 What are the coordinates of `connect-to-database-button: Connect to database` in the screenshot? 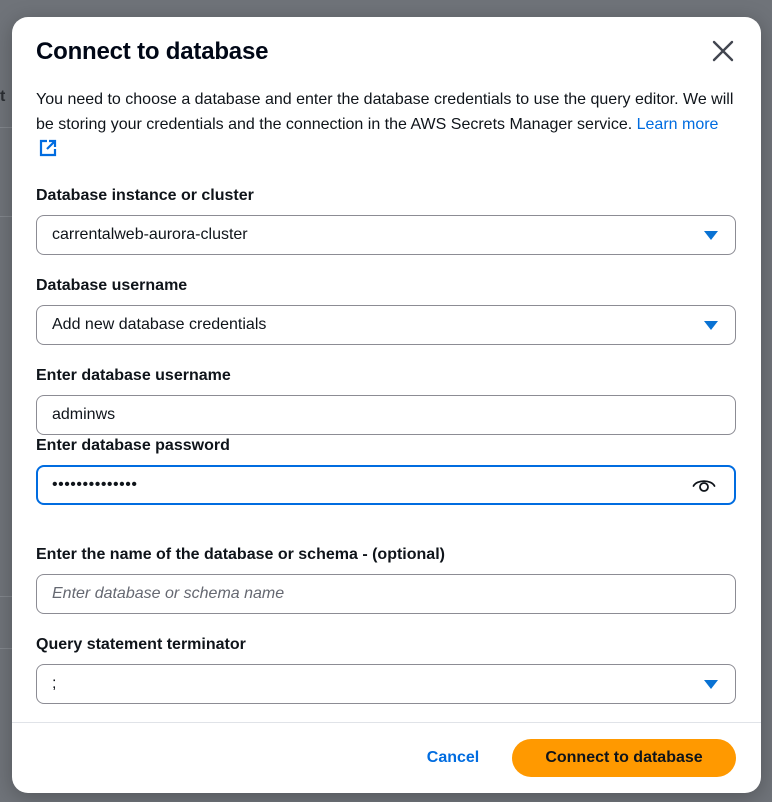 It's located at (624, 758).